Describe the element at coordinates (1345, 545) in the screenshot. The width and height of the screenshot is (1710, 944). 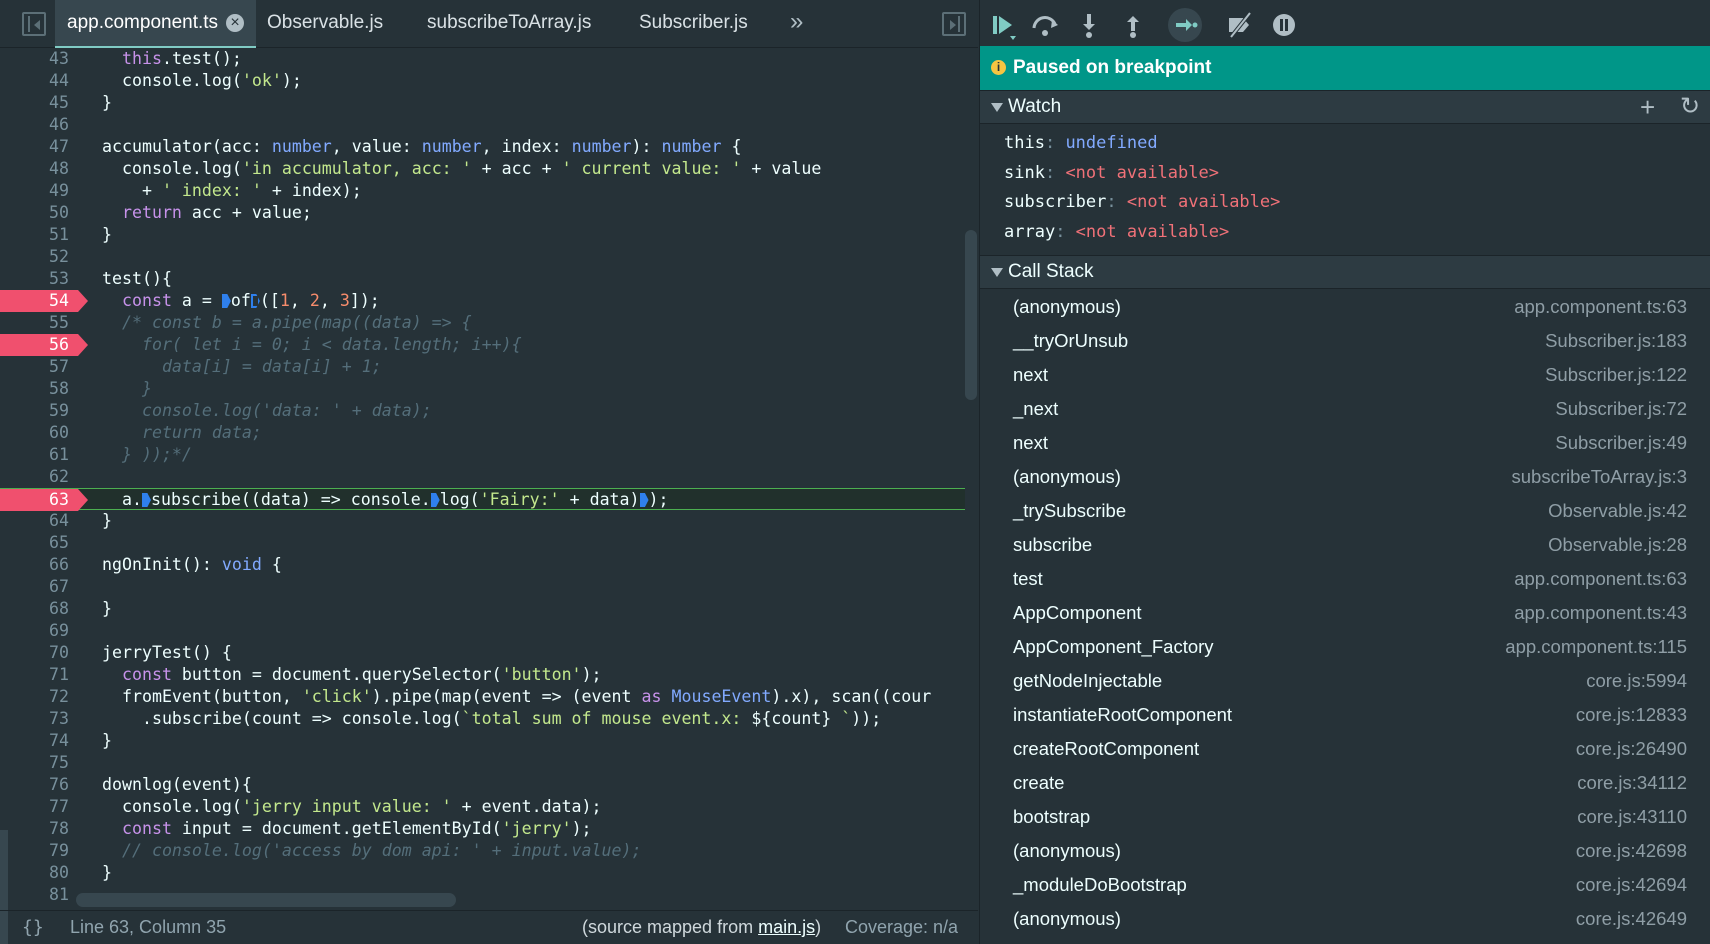
I see `callstack-frame: subscribe Observable.js:28` at that location.